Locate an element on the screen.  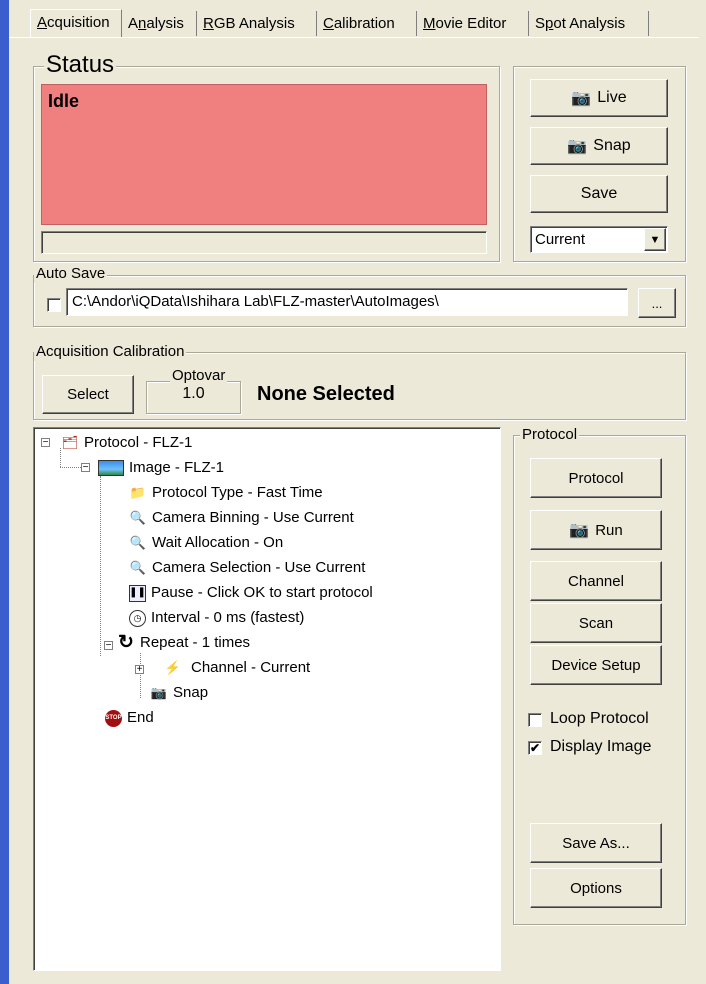
display-image-checkbox: ✔ is located at coordinates (535, 748).